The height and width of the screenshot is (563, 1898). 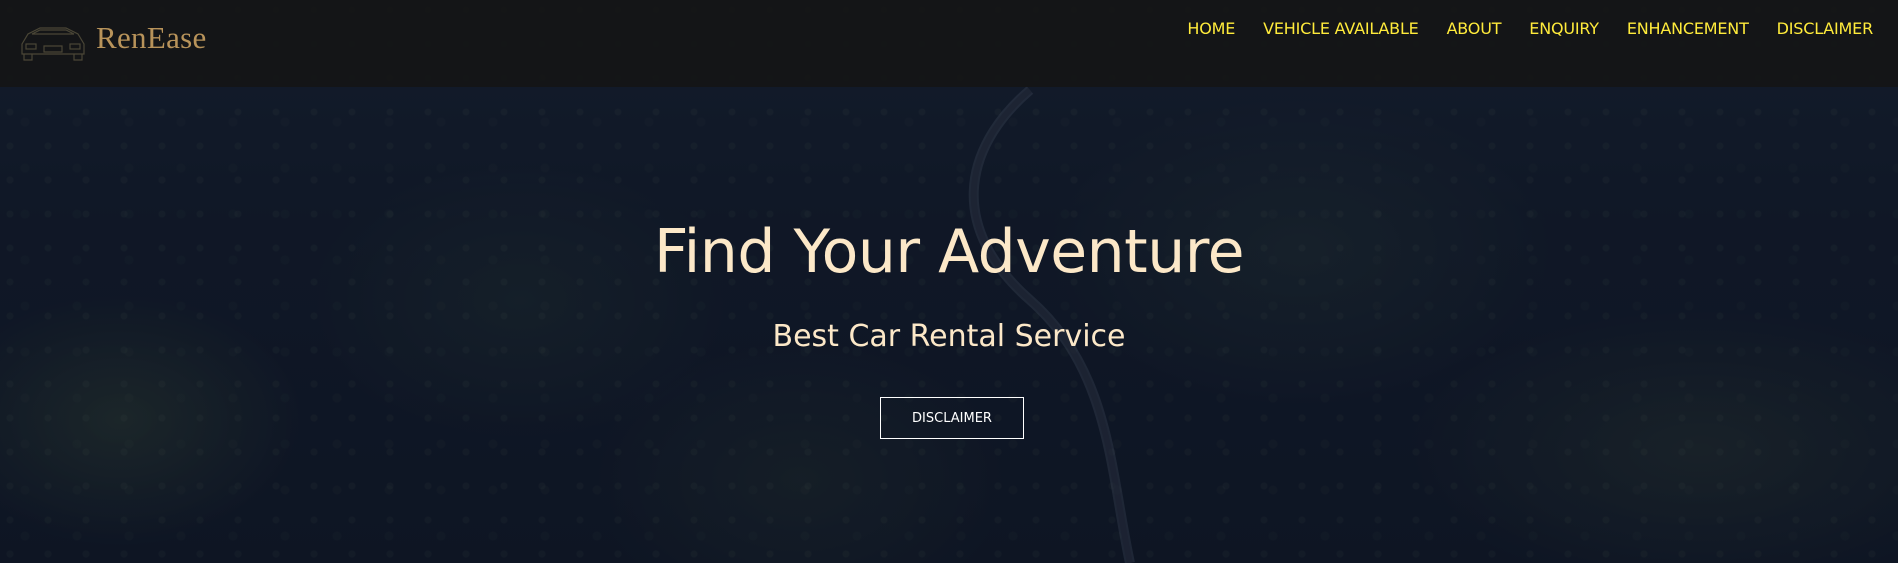 I want to click on nav-item-enquiry: ENQUIRY, so click(x=1564, y=28).